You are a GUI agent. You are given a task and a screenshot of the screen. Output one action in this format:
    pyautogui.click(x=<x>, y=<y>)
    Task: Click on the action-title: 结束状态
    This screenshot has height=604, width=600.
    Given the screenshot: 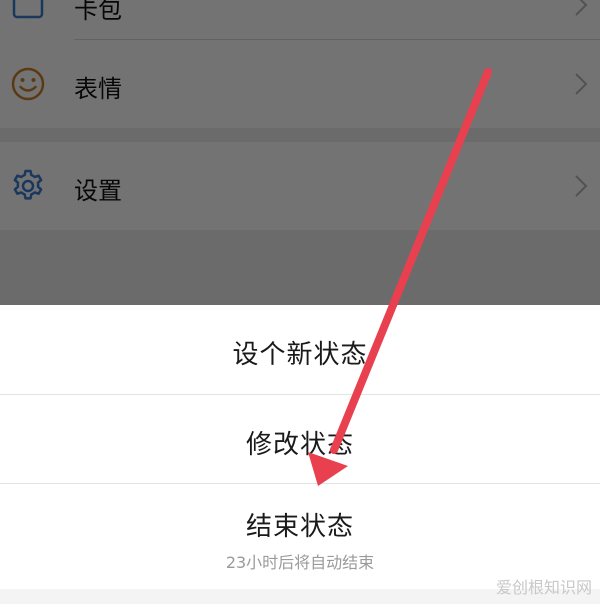 What is the action you would take?
    pyautogui.click(x=299, y=527)
    